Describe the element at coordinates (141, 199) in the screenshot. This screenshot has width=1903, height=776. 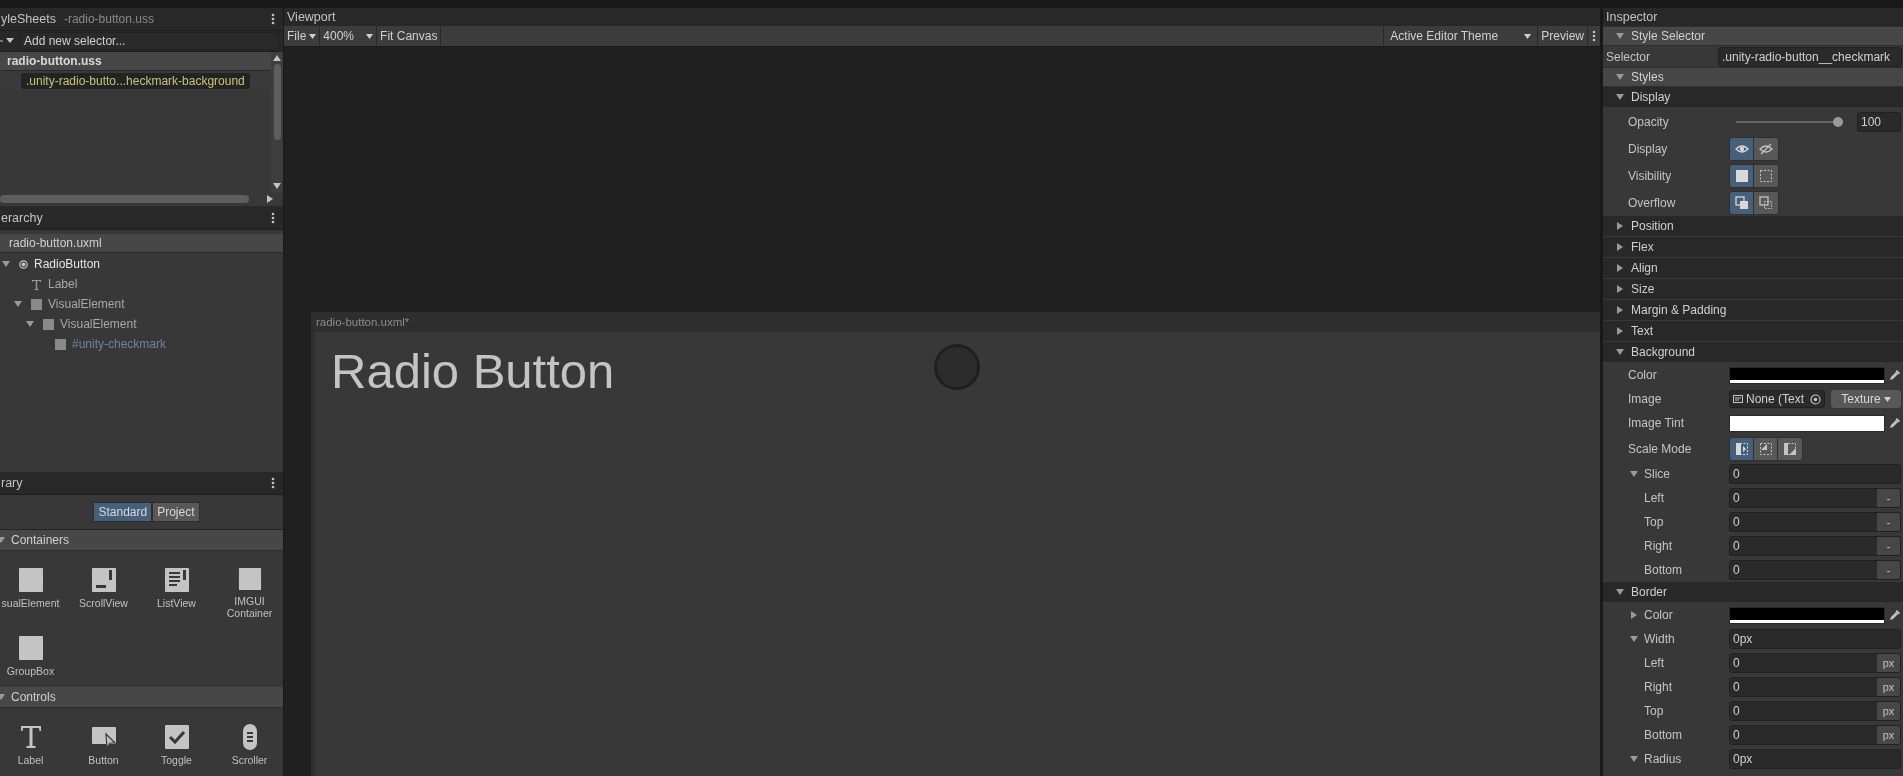
I see `horizontal-scrollbar` at that location.